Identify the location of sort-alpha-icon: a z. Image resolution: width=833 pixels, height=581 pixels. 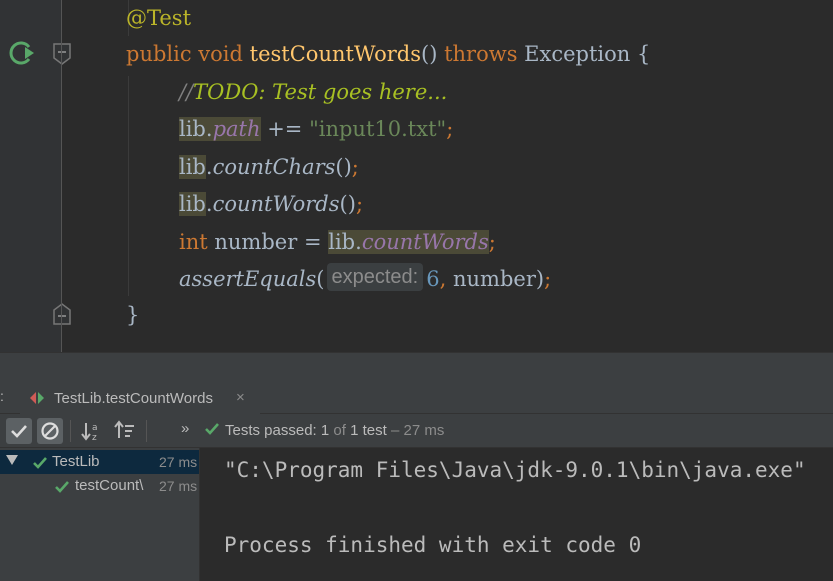
(89, 433).